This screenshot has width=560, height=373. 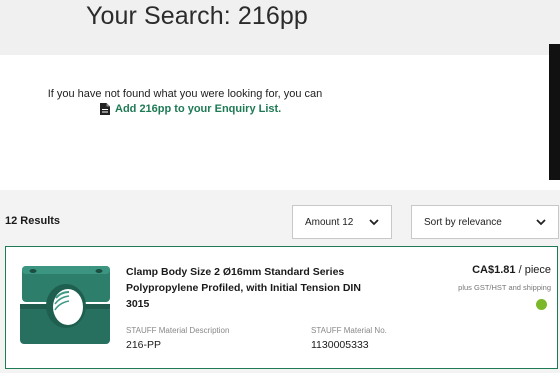 I want to click on price-amount: CA$1.81, so click(x=494, y=270).